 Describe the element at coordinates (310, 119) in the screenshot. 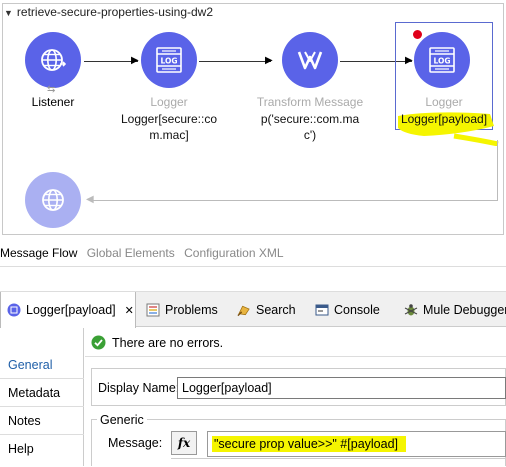

I see `transform-detail-line1: p('secure::com.ma` at that location.